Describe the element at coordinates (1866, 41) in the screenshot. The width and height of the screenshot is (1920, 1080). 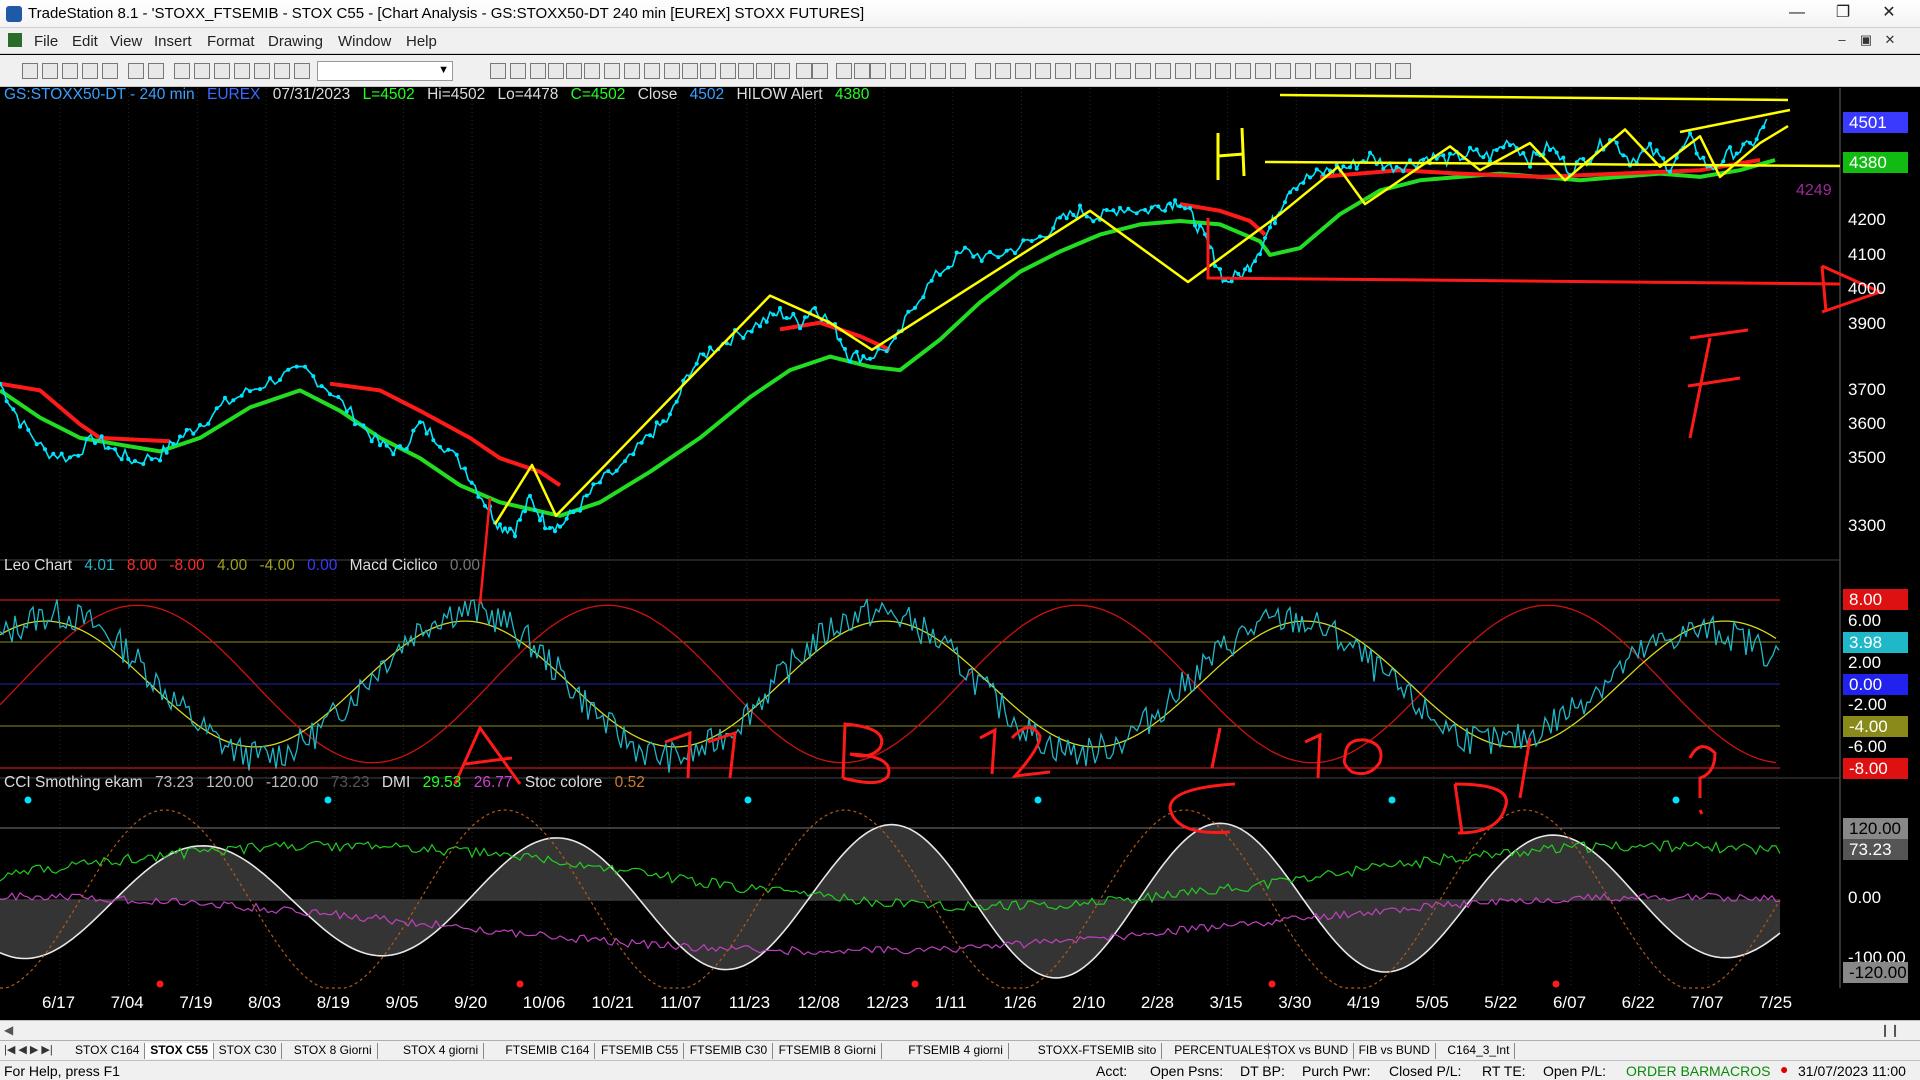
I see `mdi-restore-icon: ▣` at that location.